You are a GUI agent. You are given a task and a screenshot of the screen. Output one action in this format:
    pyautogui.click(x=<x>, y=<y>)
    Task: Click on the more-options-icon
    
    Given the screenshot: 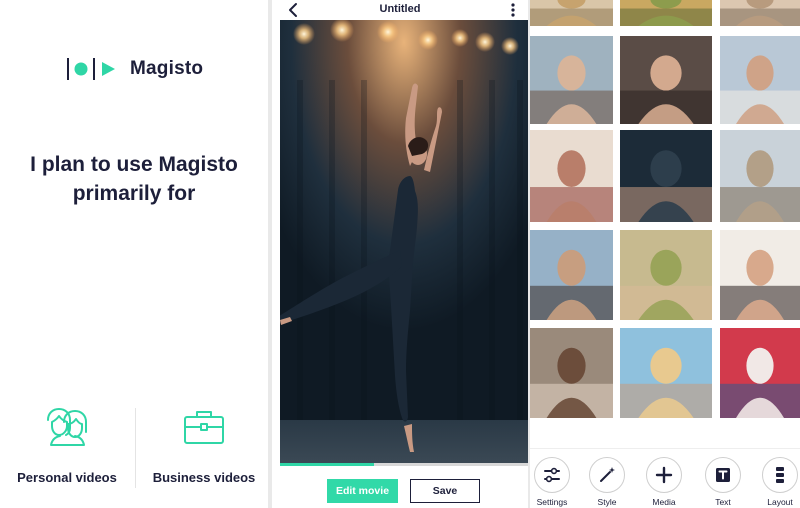 What is the action you would take?
    pyautogui.click(x=513, y=10)
    